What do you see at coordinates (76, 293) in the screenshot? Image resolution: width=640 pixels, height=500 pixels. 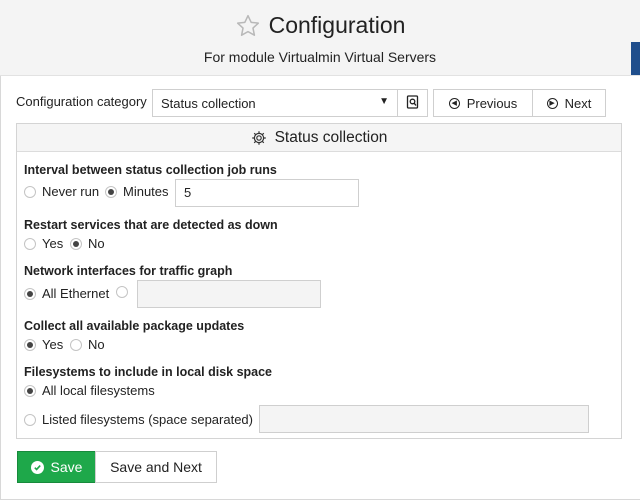 I see `all-ethernet-label: All Ethernet` at bounding box center [76, 293].